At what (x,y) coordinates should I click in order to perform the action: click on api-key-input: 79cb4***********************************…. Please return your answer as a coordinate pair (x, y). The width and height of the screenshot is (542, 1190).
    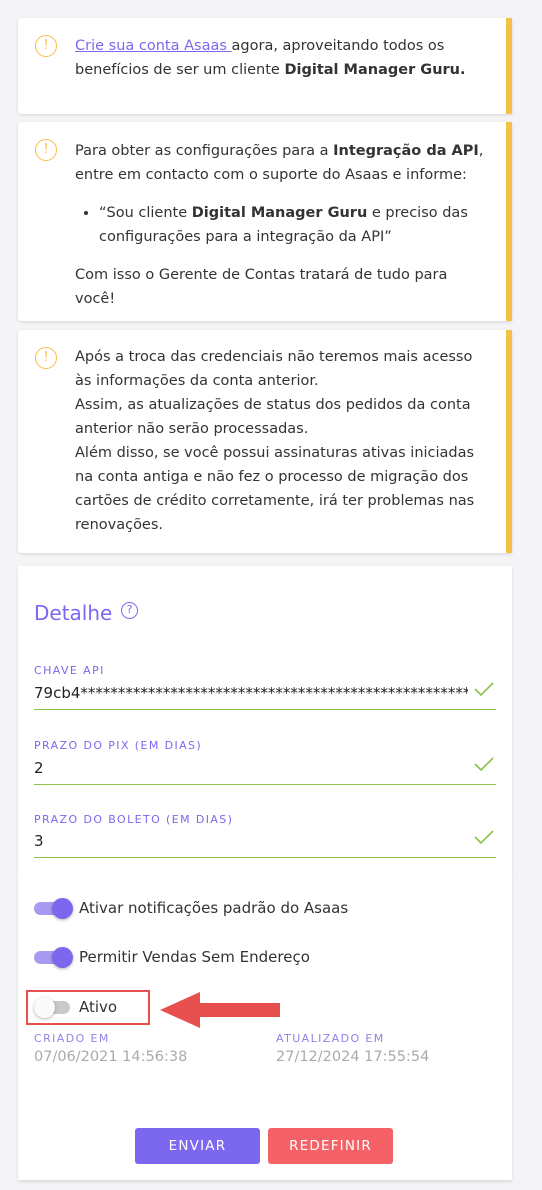
    Looking at the image, I should click on (265, 696).